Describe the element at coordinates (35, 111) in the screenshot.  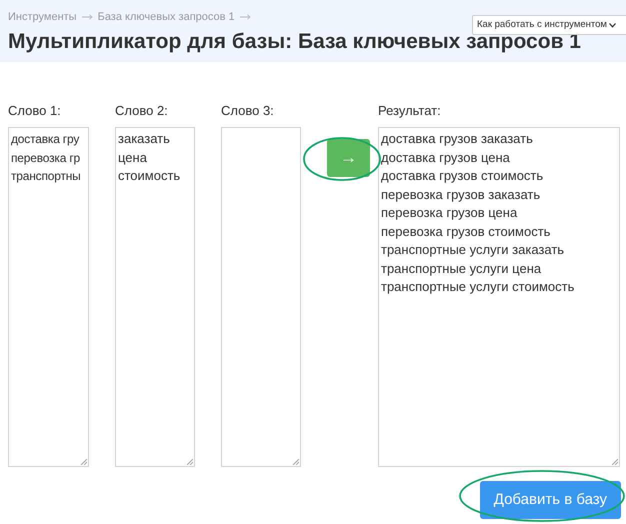
I see `column-label: Слово 1:` at that location.